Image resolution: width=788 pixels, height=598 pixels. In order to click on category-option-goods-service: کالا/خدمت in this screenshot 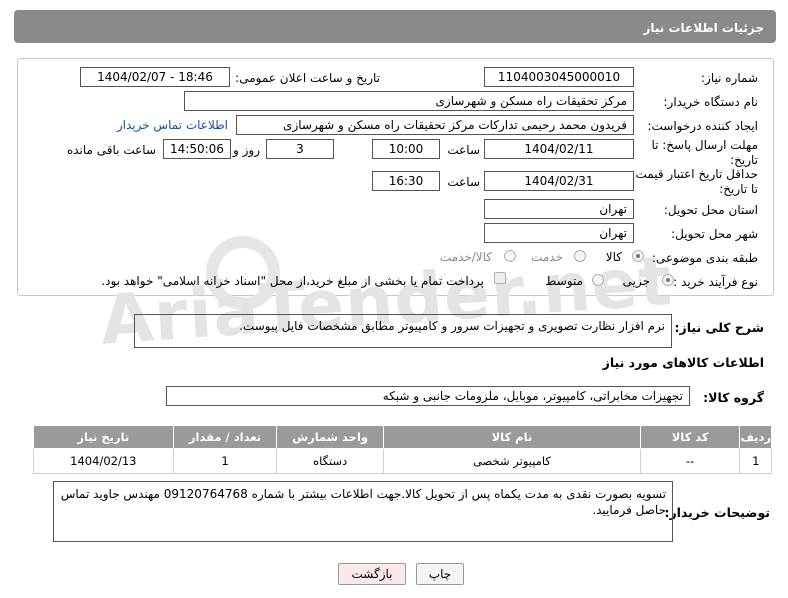, I will do `click(465, 257)`.